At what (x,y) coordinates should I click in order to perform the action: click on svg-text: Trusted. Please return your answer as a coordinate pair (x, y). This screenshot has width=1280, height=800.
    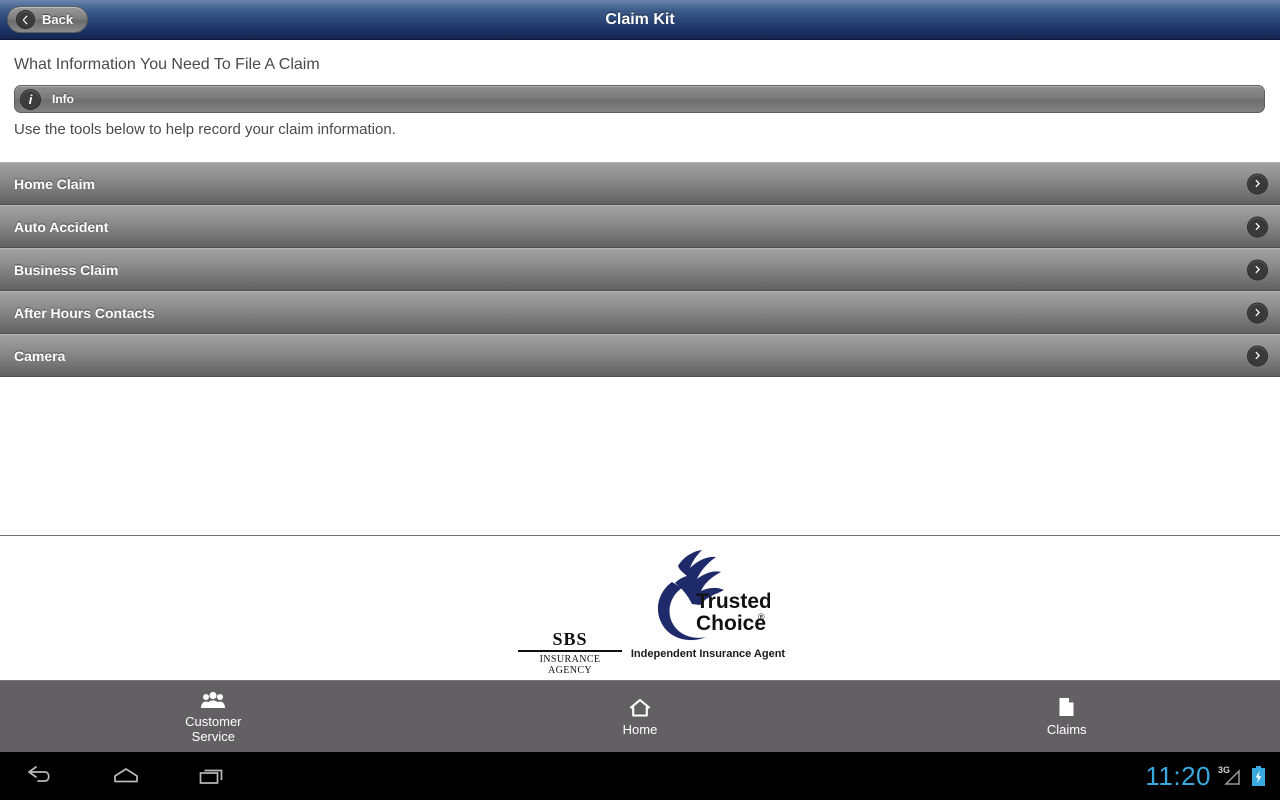
    Looking at the image, I should click on (733, 601).